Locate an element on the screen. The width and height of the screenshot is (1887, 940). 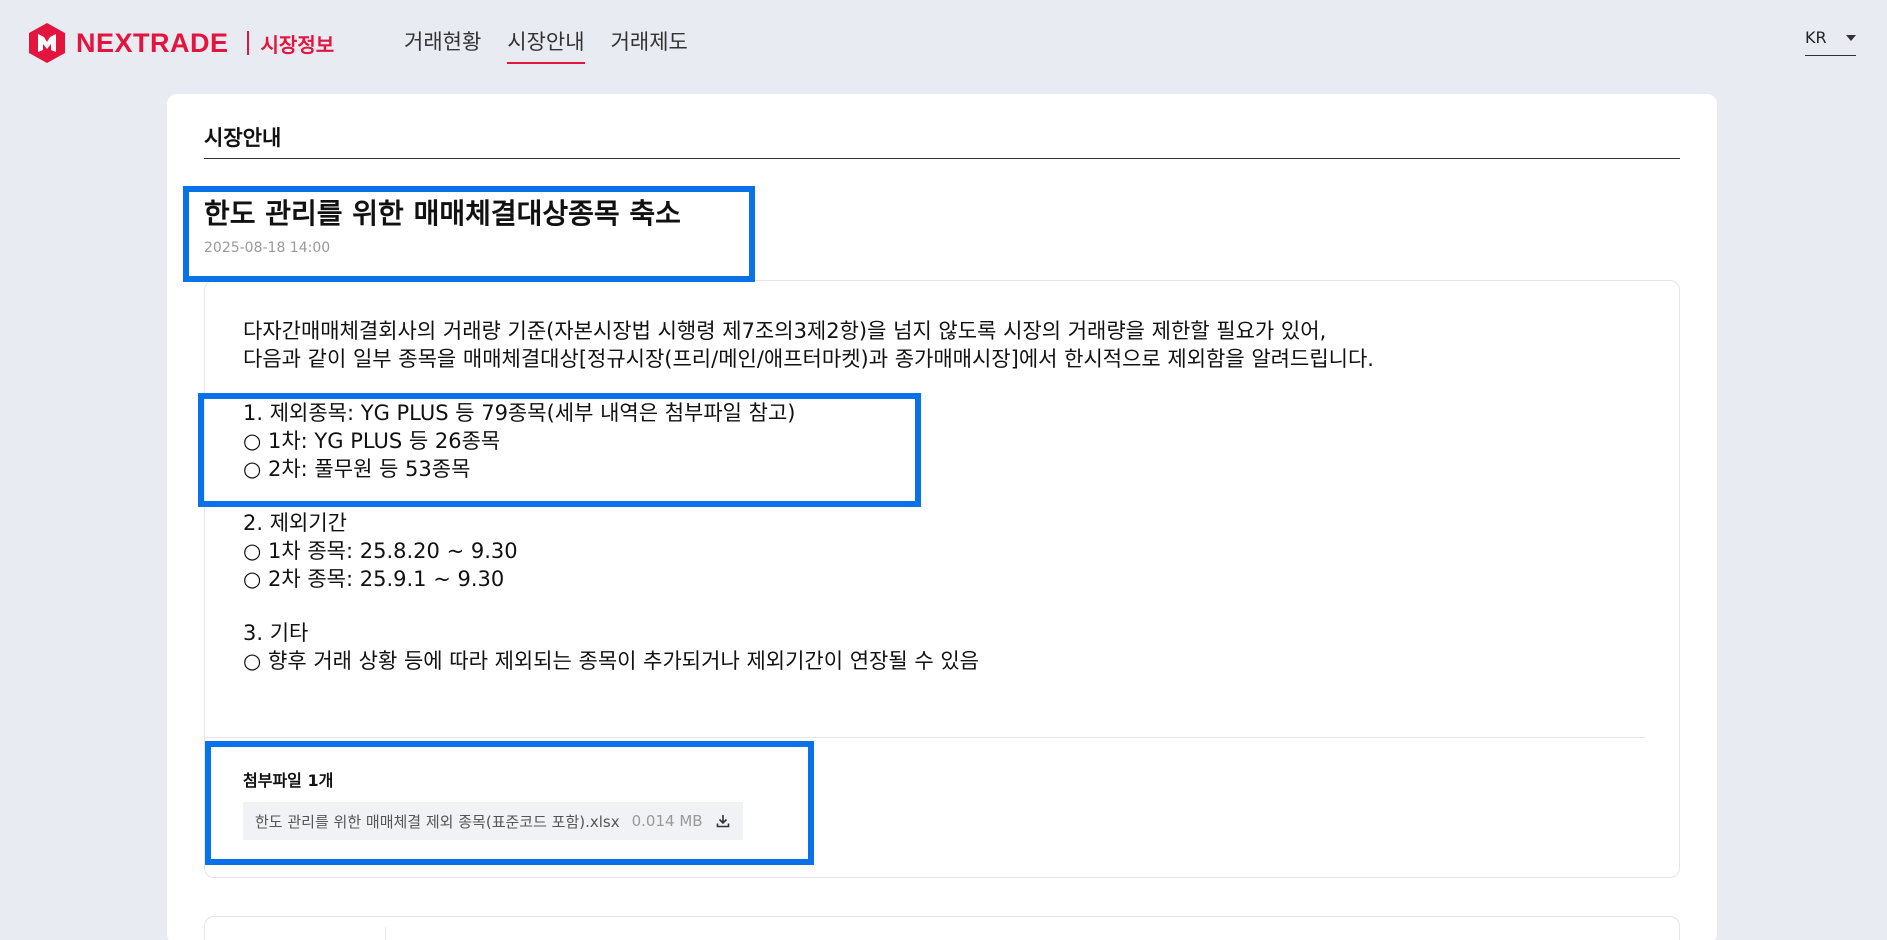
highlight-box-title is located at coordinates (469, 234).